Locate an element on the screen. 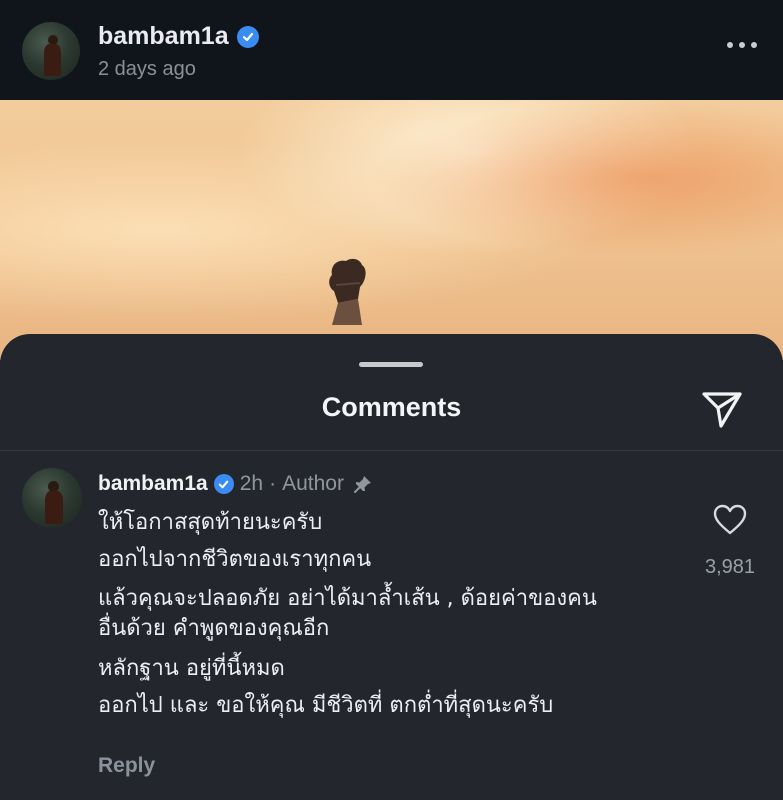 The width and height of the screenshot is (783, 800). comment-line: หลักฐาน อยู่ที่นี้หมด is located at coordinates (191, 668).